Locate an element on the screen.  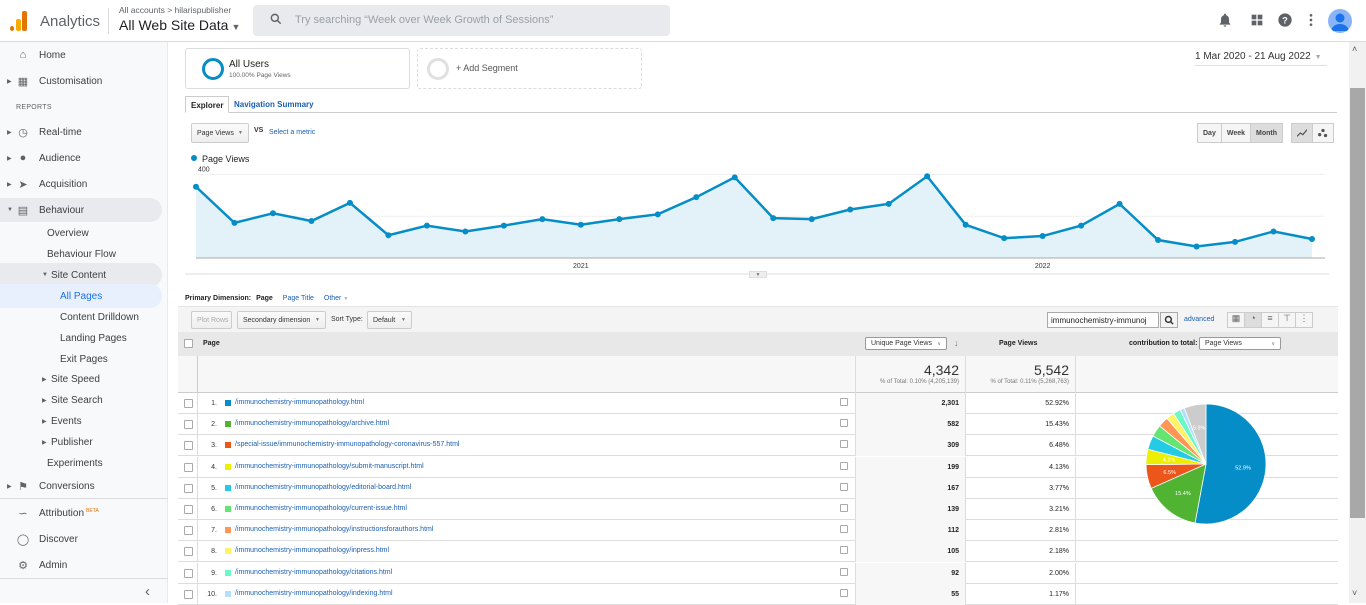
account-breadcrumb: All accounts > hilarispublisher is located at coordinates (175, 10).